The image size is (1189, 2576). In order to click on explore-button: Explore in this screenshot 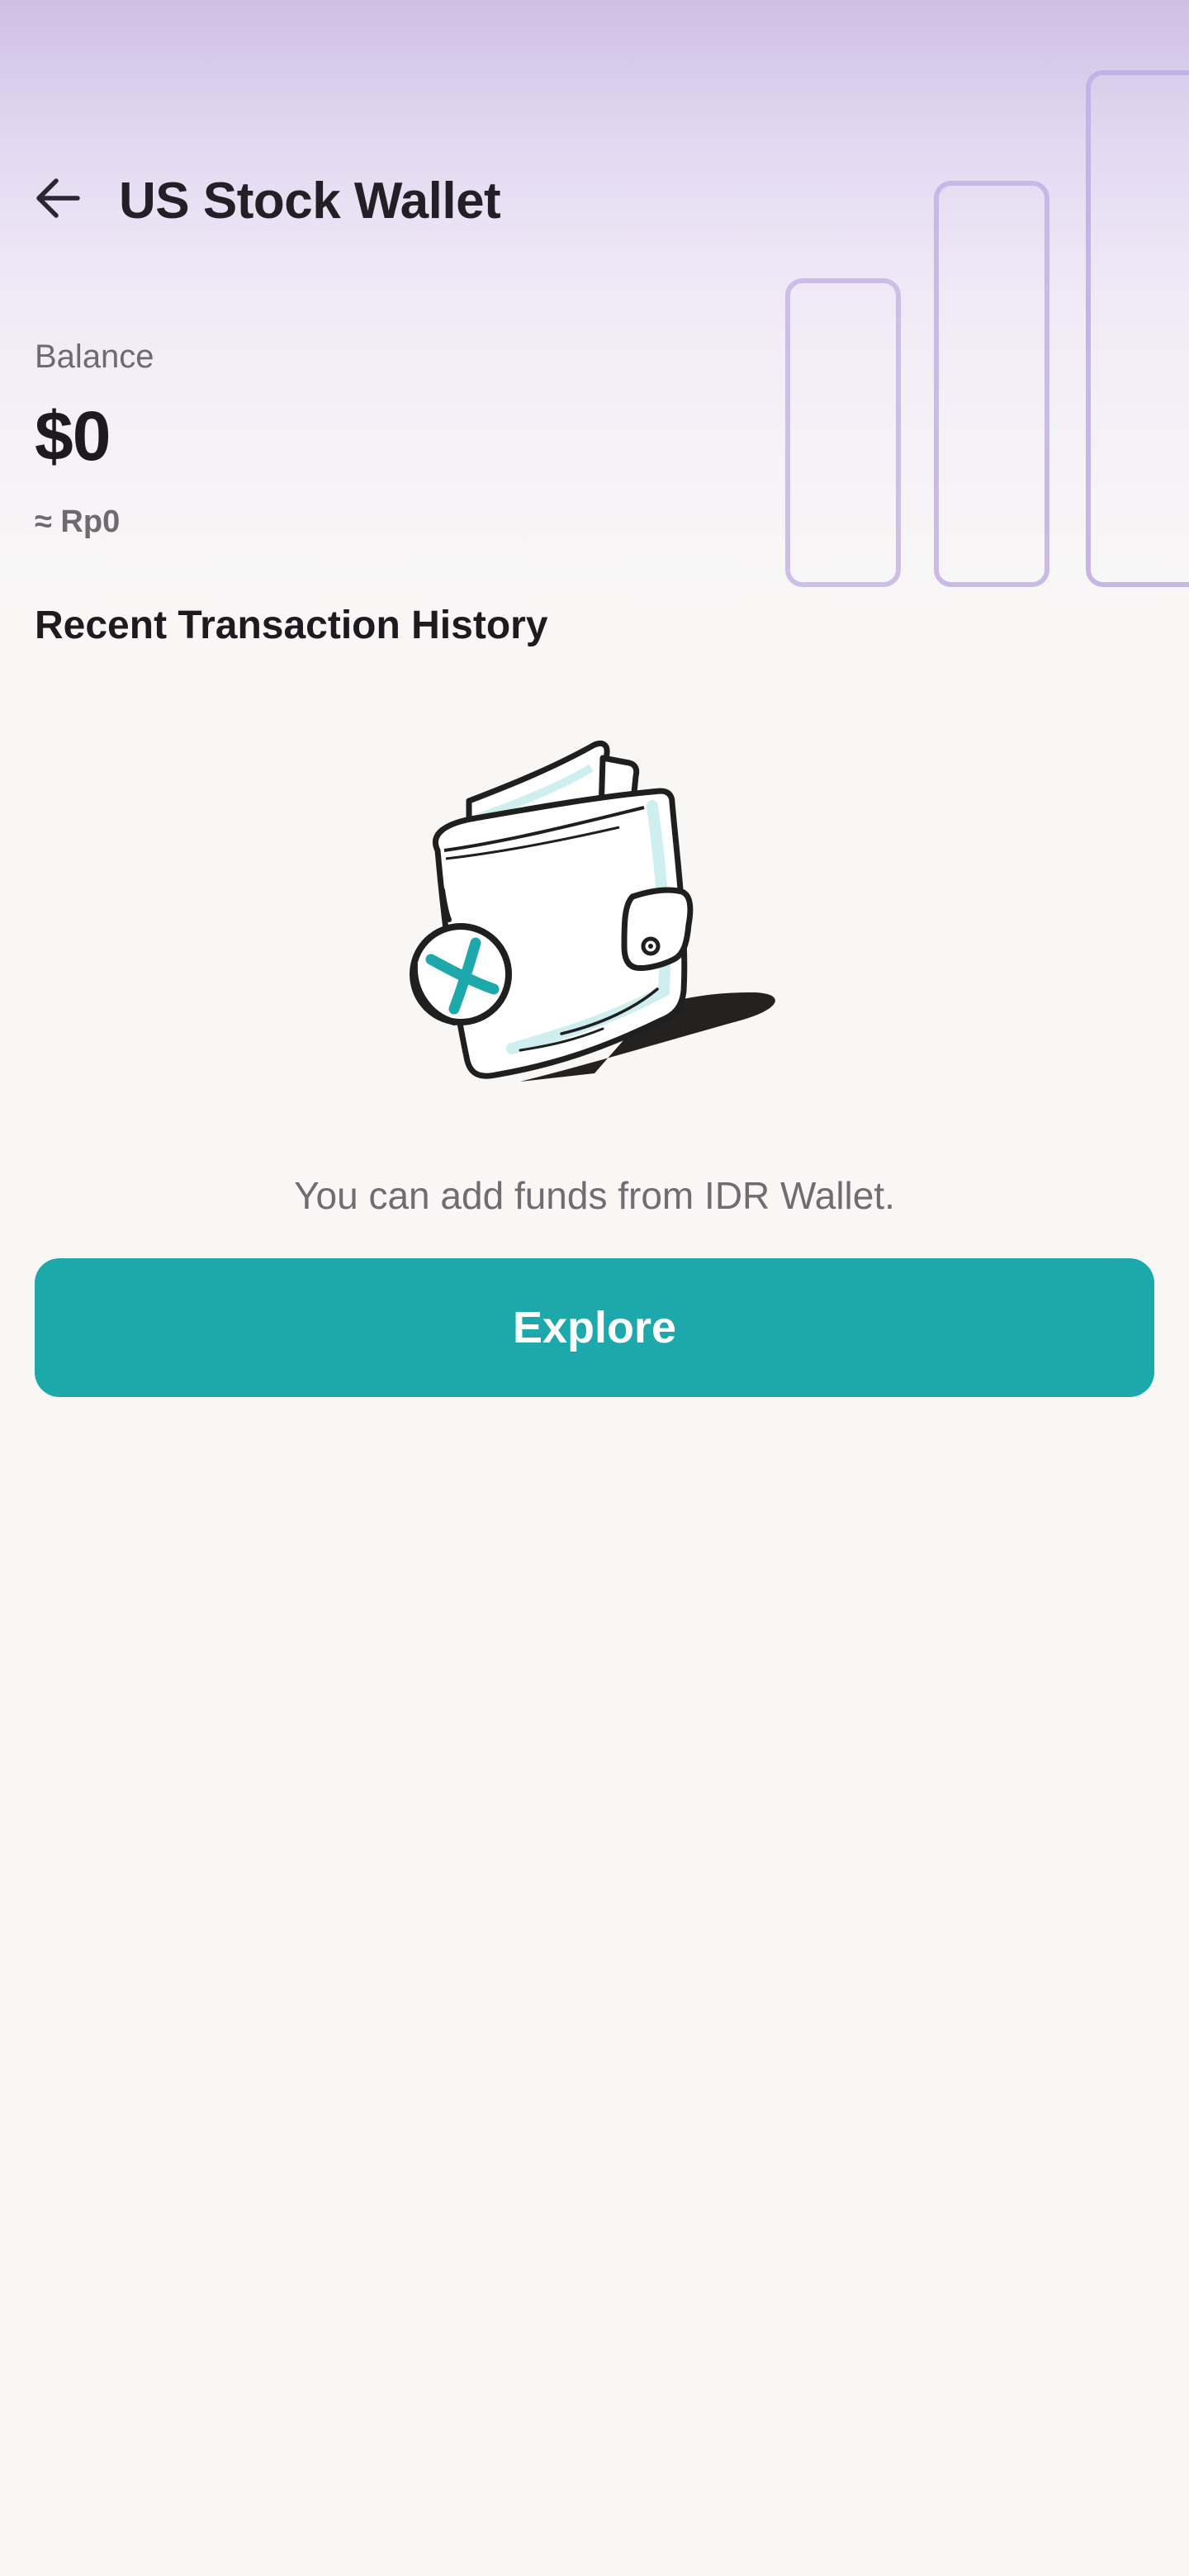, I will do `click(594, 1327)`.